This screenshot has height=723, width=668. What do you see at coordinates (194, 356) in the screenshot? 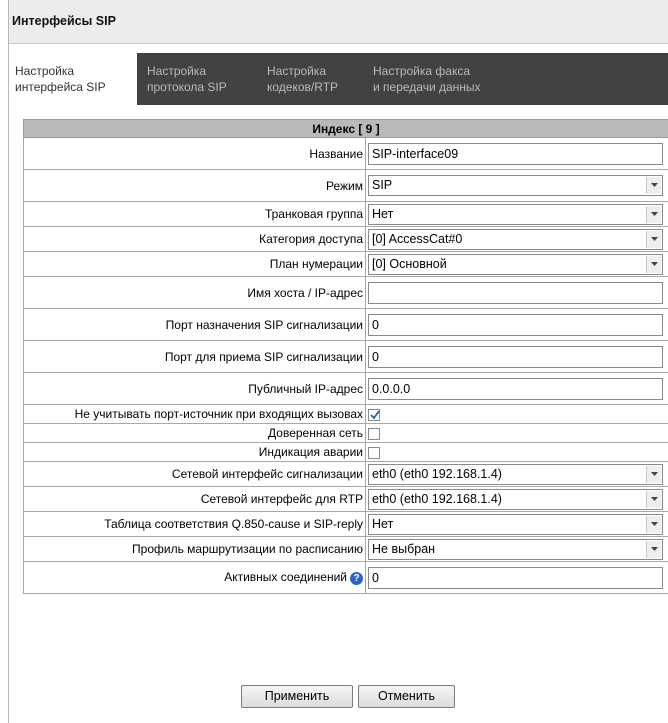
I see `sip-recv-port-label: Порт для приема SIP сигнализации` at bounding box center [194, 356].